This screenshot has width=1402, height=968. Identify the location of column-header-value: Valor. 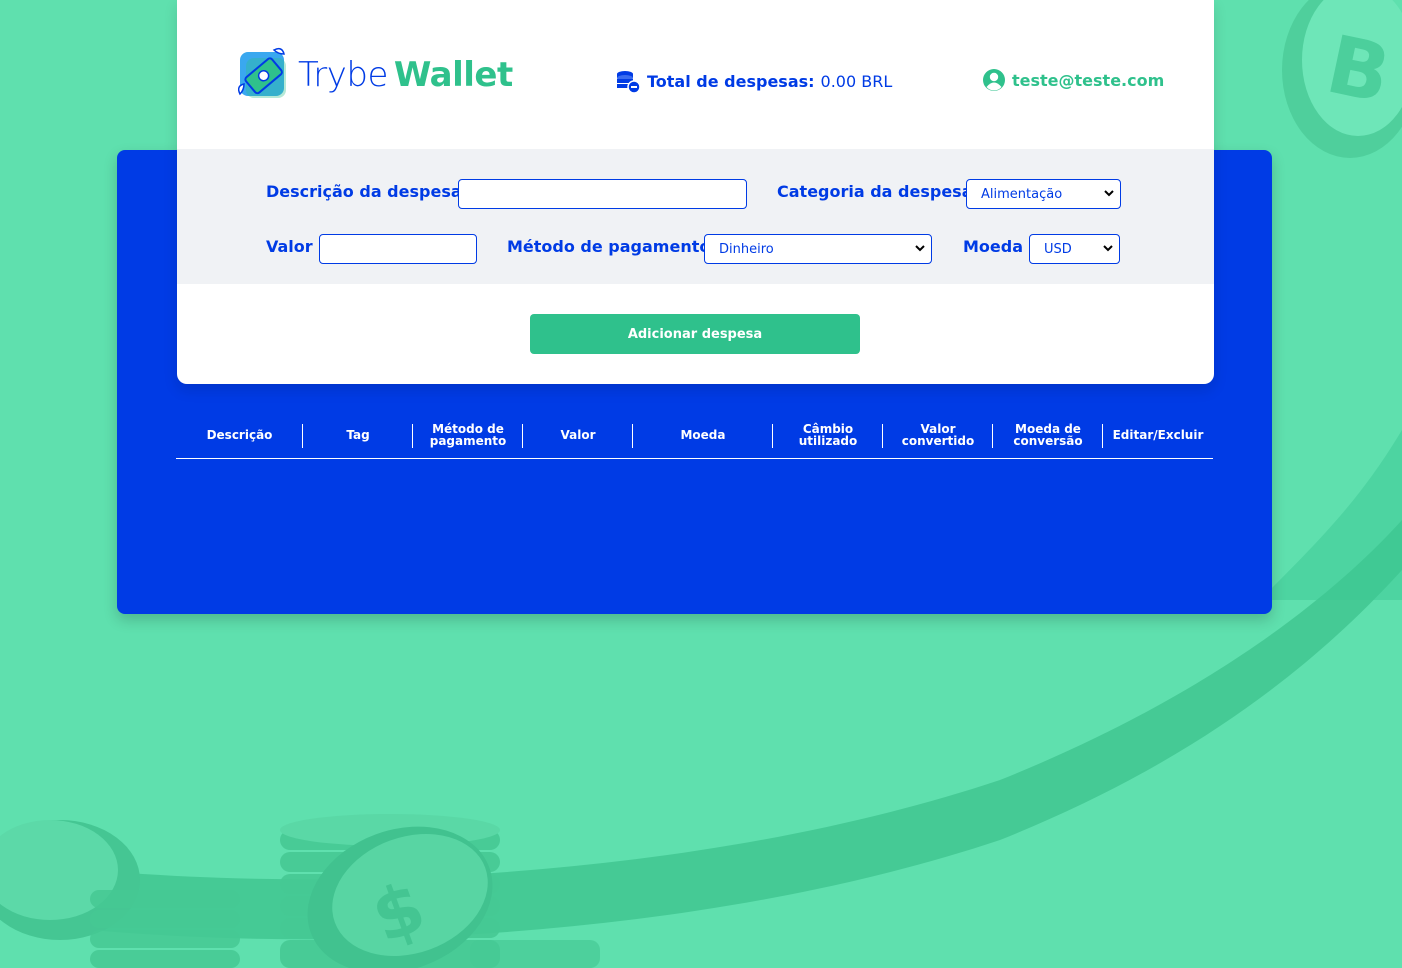
(578, 435).